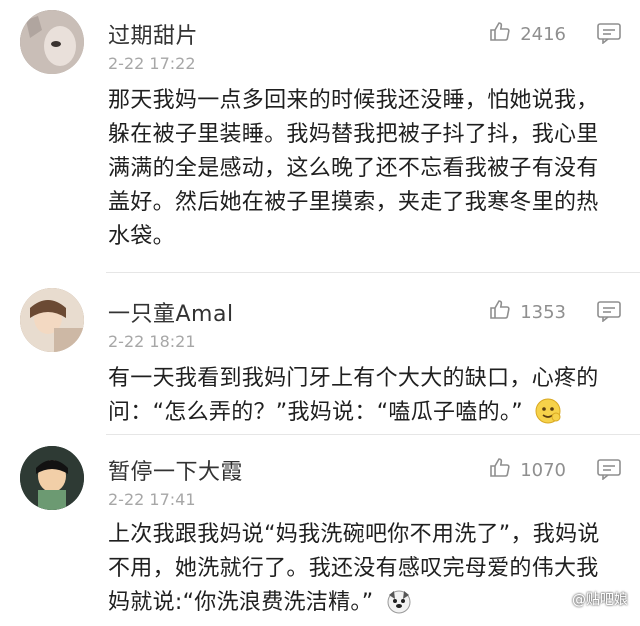 Image resolution: width=640 pixels, height=626 pixels. I want to click on comment-line: 躲在被子里装睡。我妈替我把被子抖了抖，我心里, so click(353, 134).